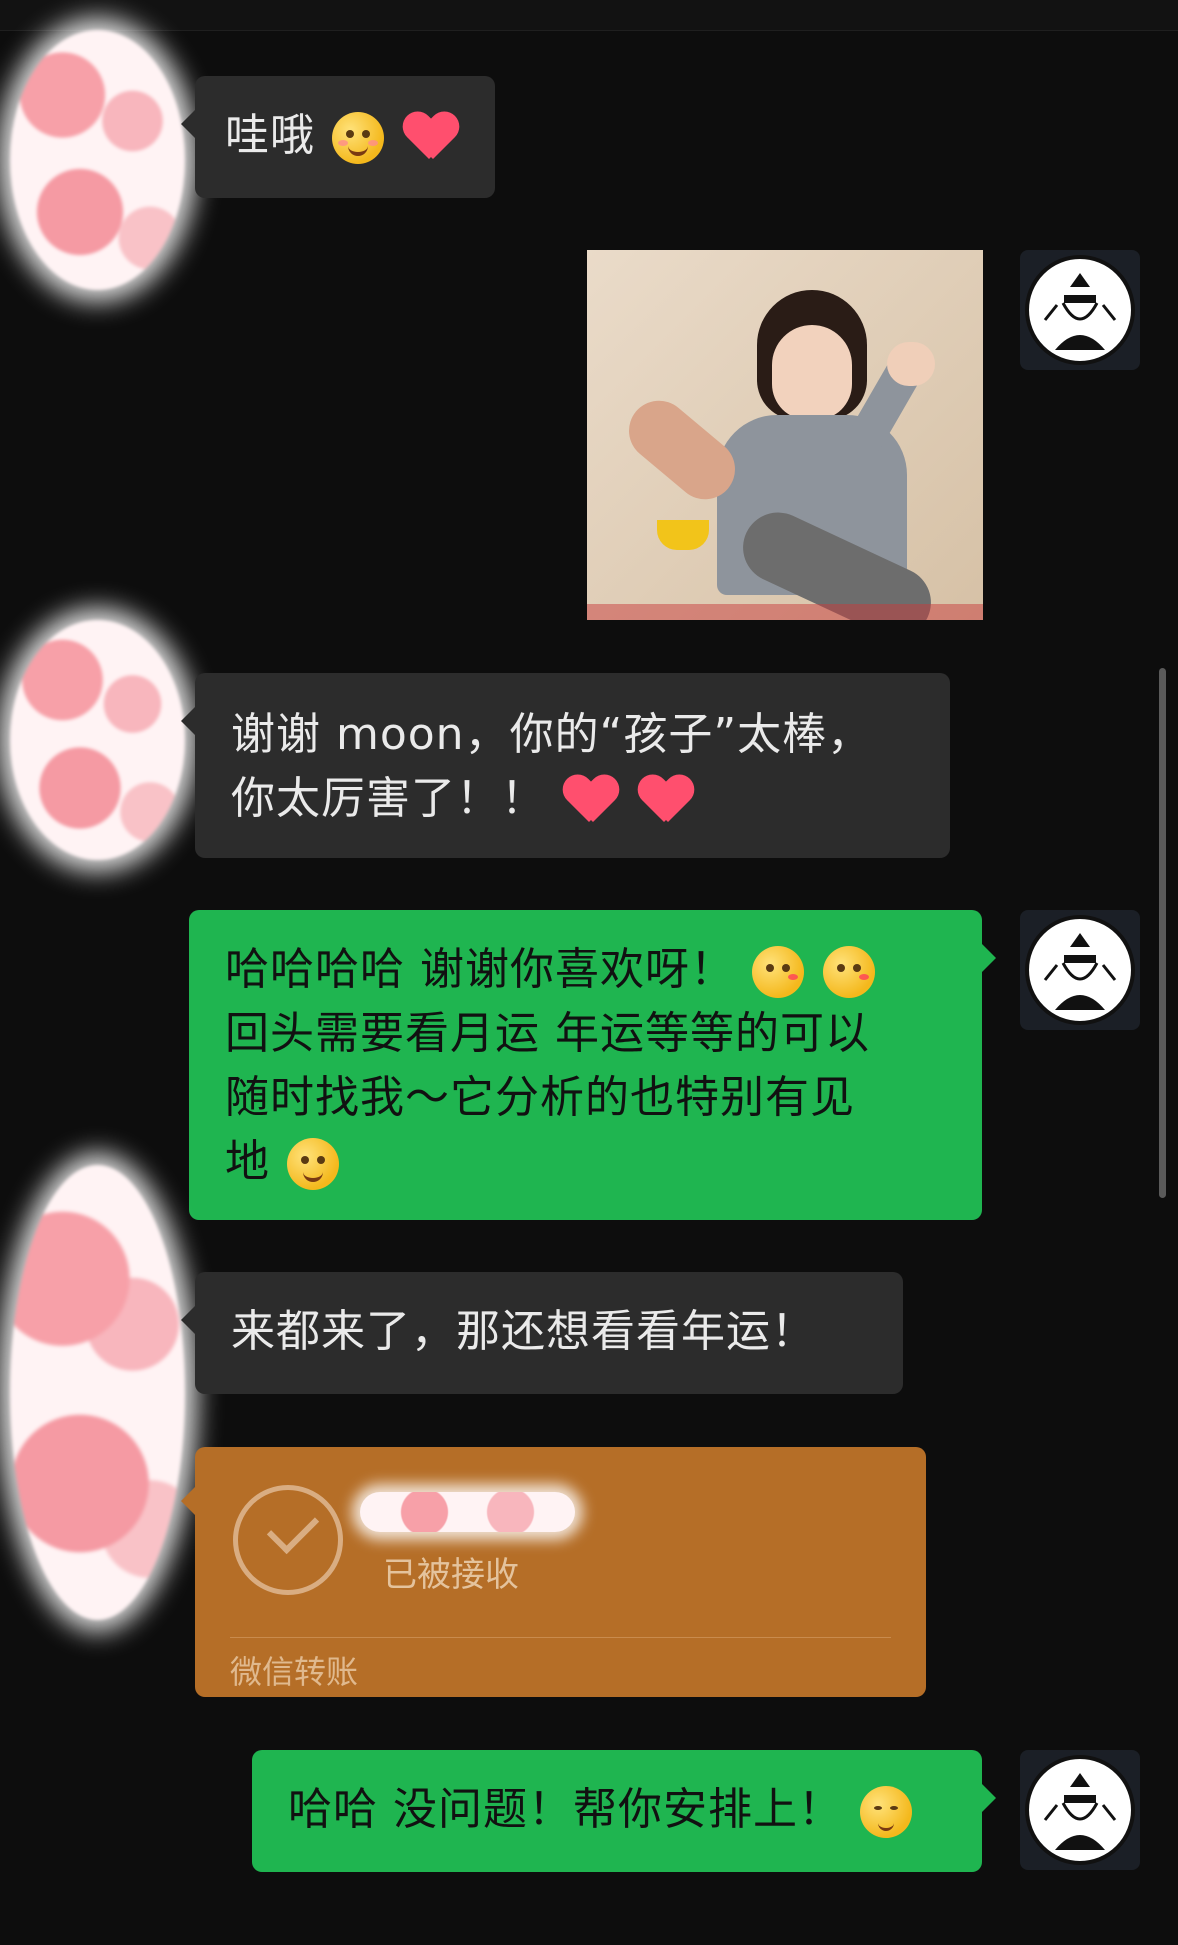 This screenshot has height=1945, width=1178. Describe the element at coordinates (565, 1809) in the screenshot. I see `message-text: 哈哈 没问题！帮你安排上！` at that location.